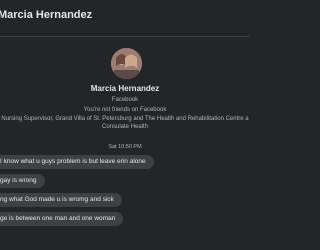 The width and height of the screenshot is (320, 250). I want to click on profile-platform: Facebook, so click(125, 100).